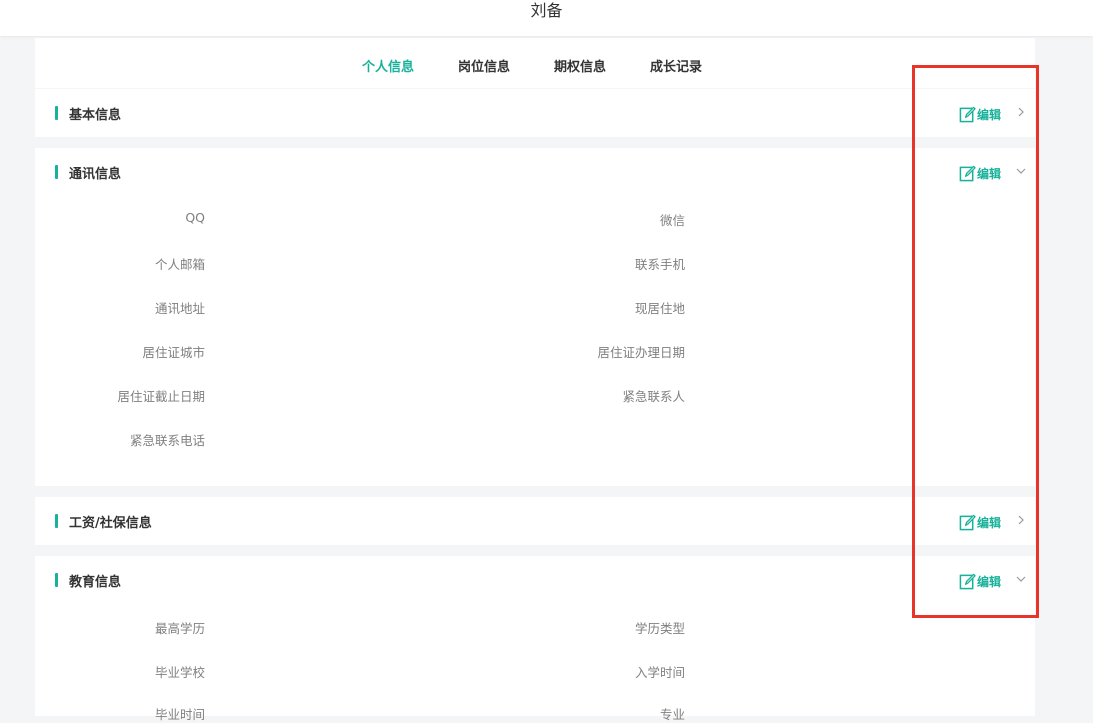 The width and height of the screenshot is (1093, 723). I want to click on field-label-qq: QQ, so click(195, 217).